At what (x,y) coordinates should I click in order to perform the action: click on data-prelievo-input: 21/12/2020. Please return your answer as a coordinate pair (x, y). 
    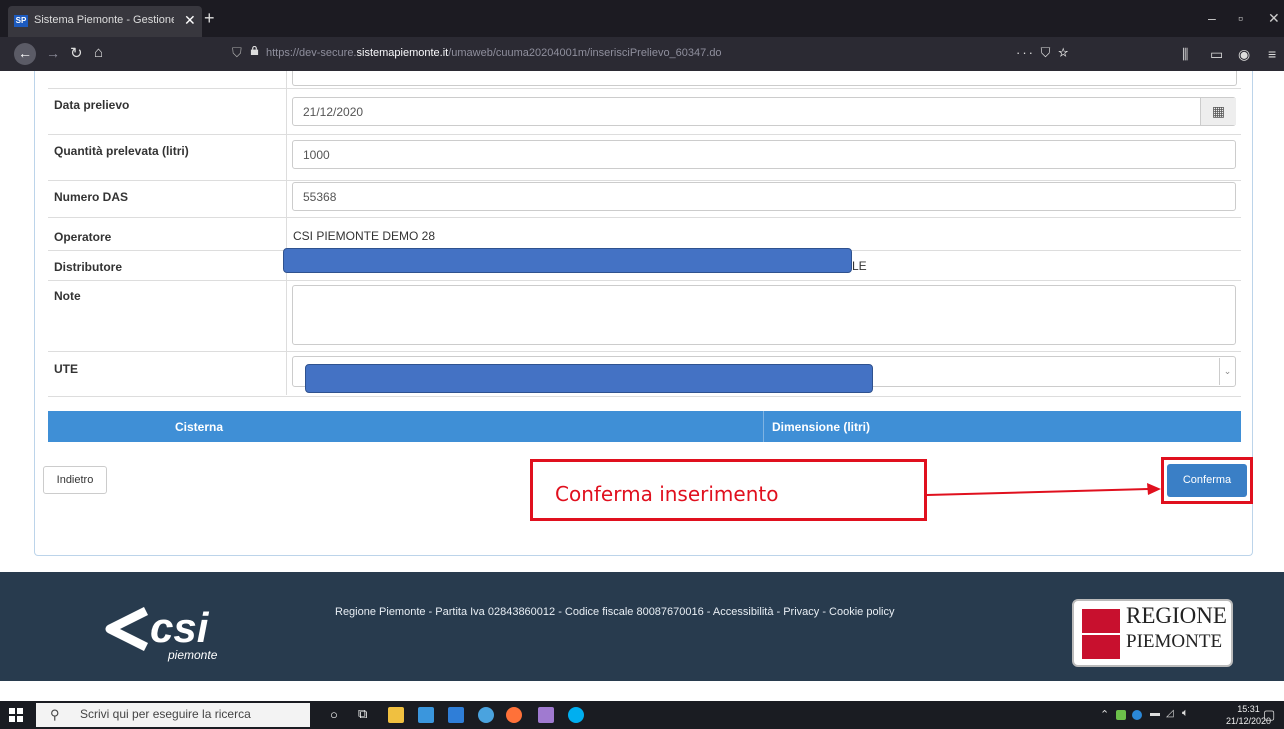
    Looking at the image, I should click on (764, 111).